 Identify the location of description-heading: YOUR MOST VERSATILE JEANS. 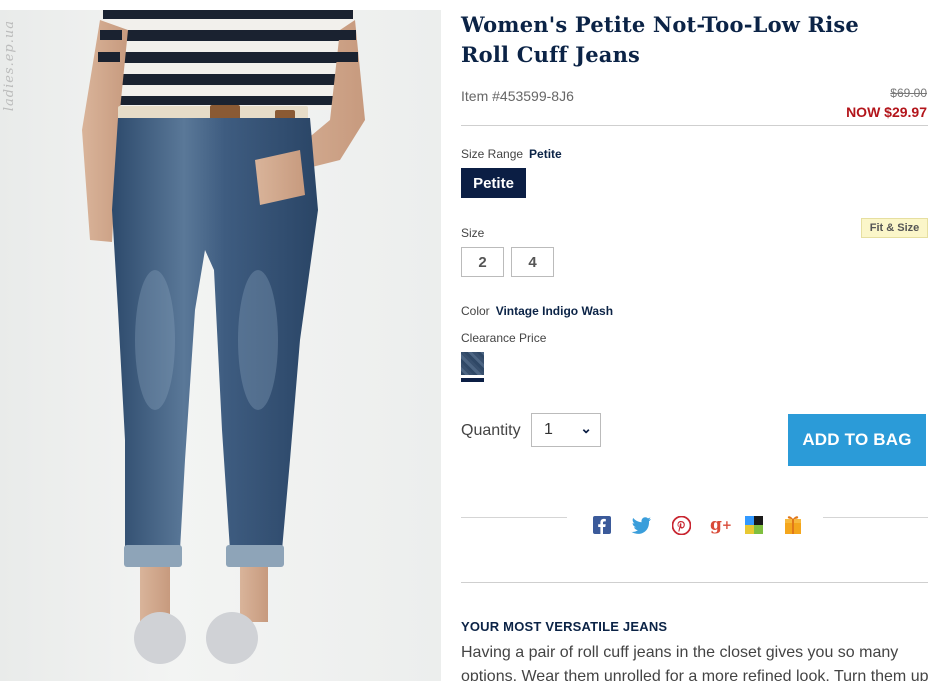
(564, 626).